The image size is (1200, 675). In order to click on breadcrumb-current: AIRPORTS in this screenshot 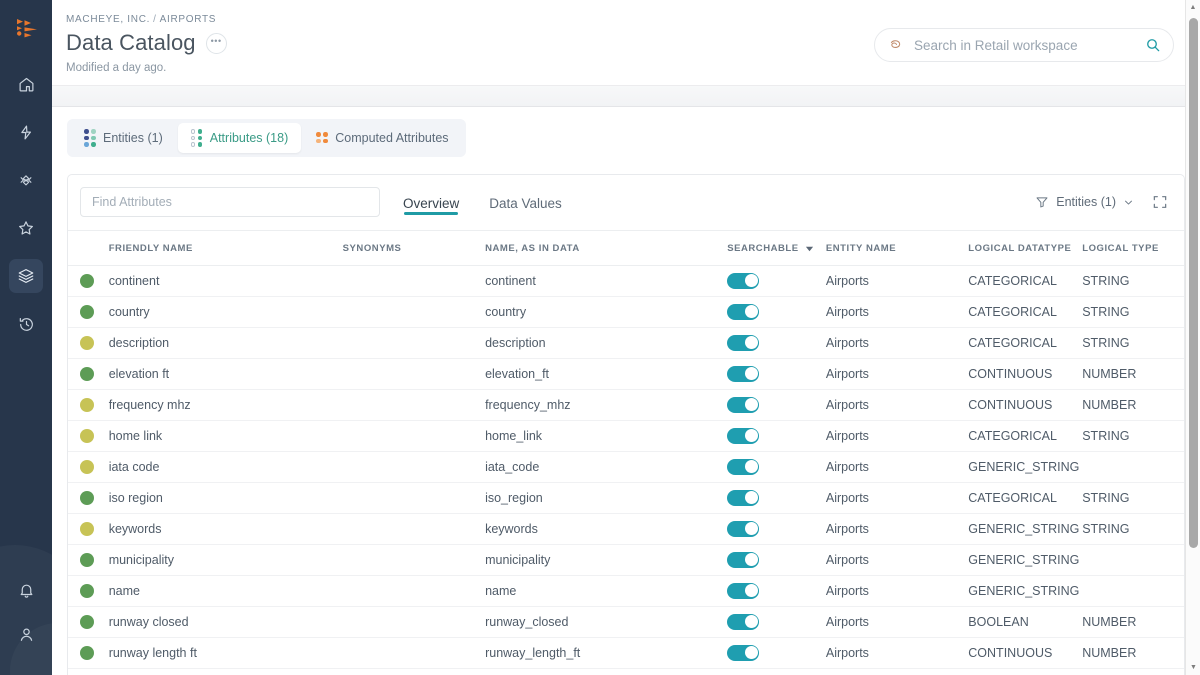, I will do `click(188, 19)`.